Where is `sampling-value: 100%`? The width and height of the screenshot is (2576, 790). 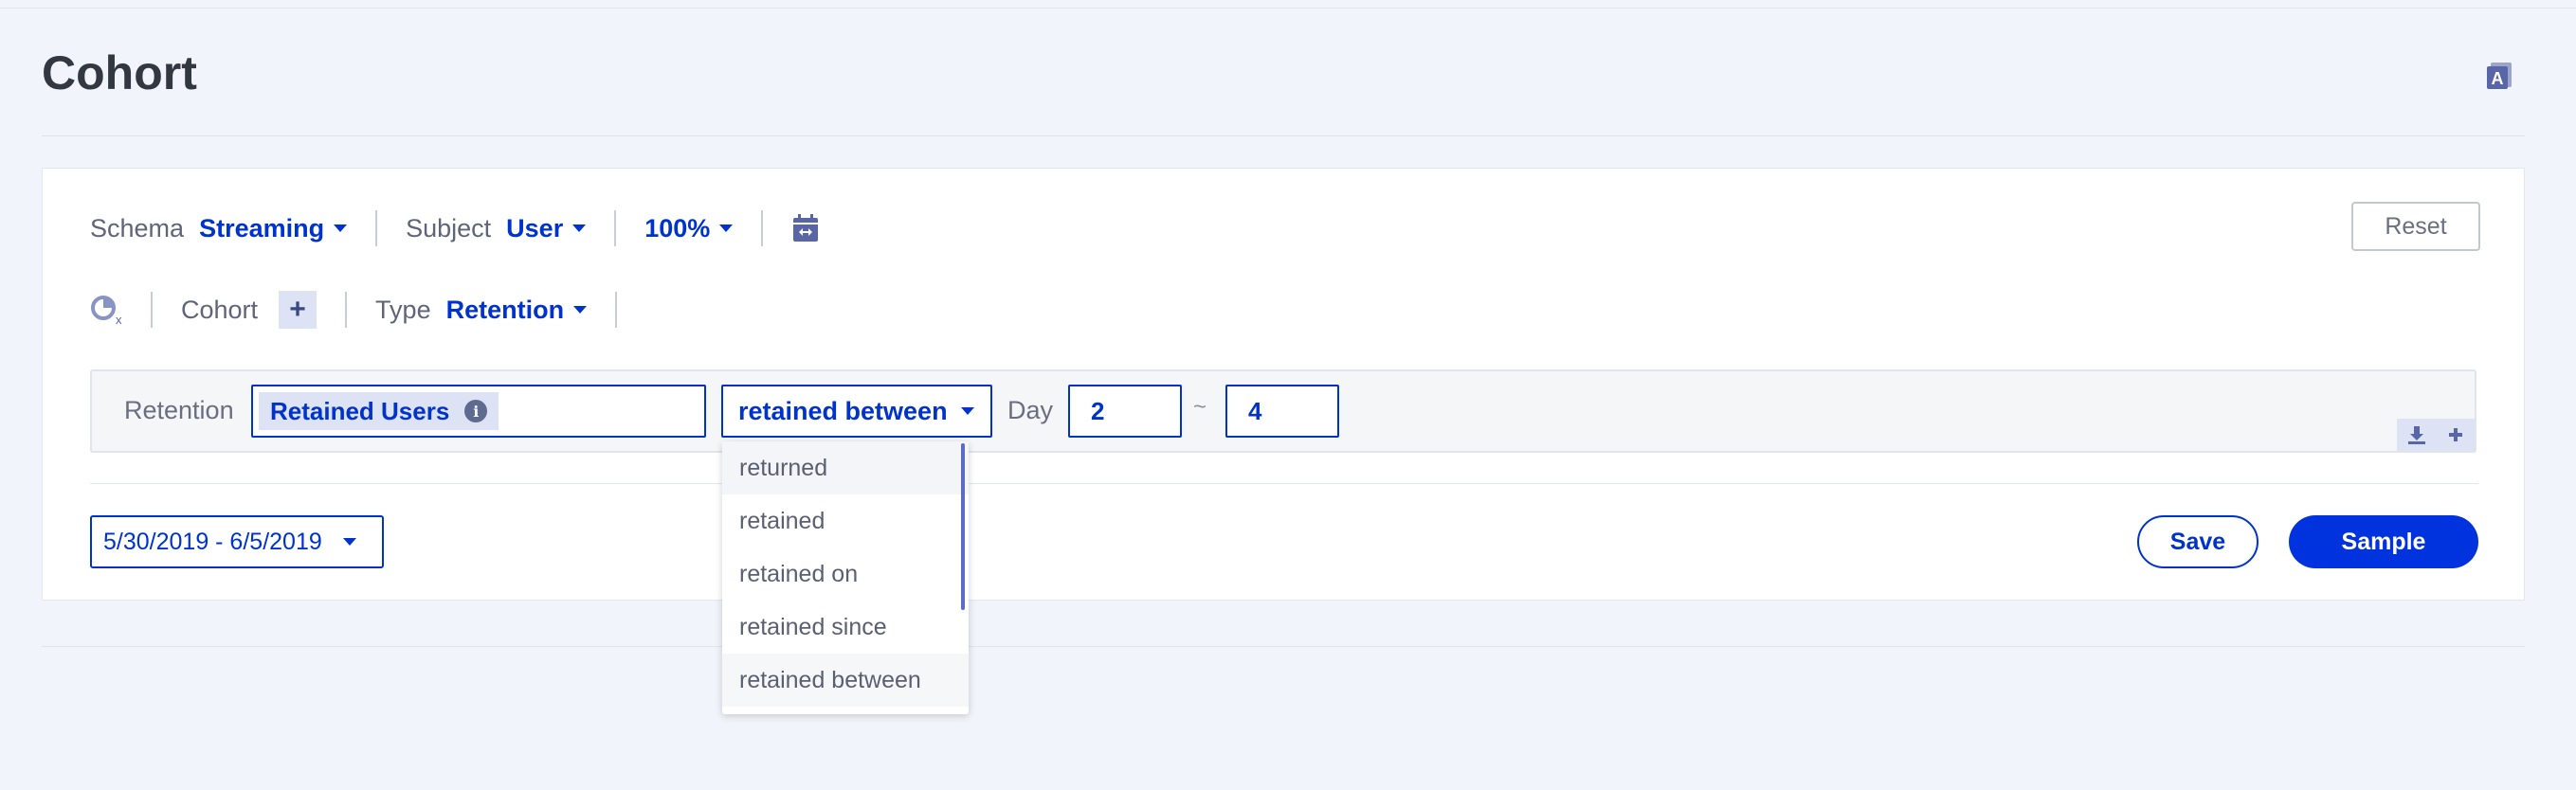
sampling-value: 100% is located at coordinates (677, 228).